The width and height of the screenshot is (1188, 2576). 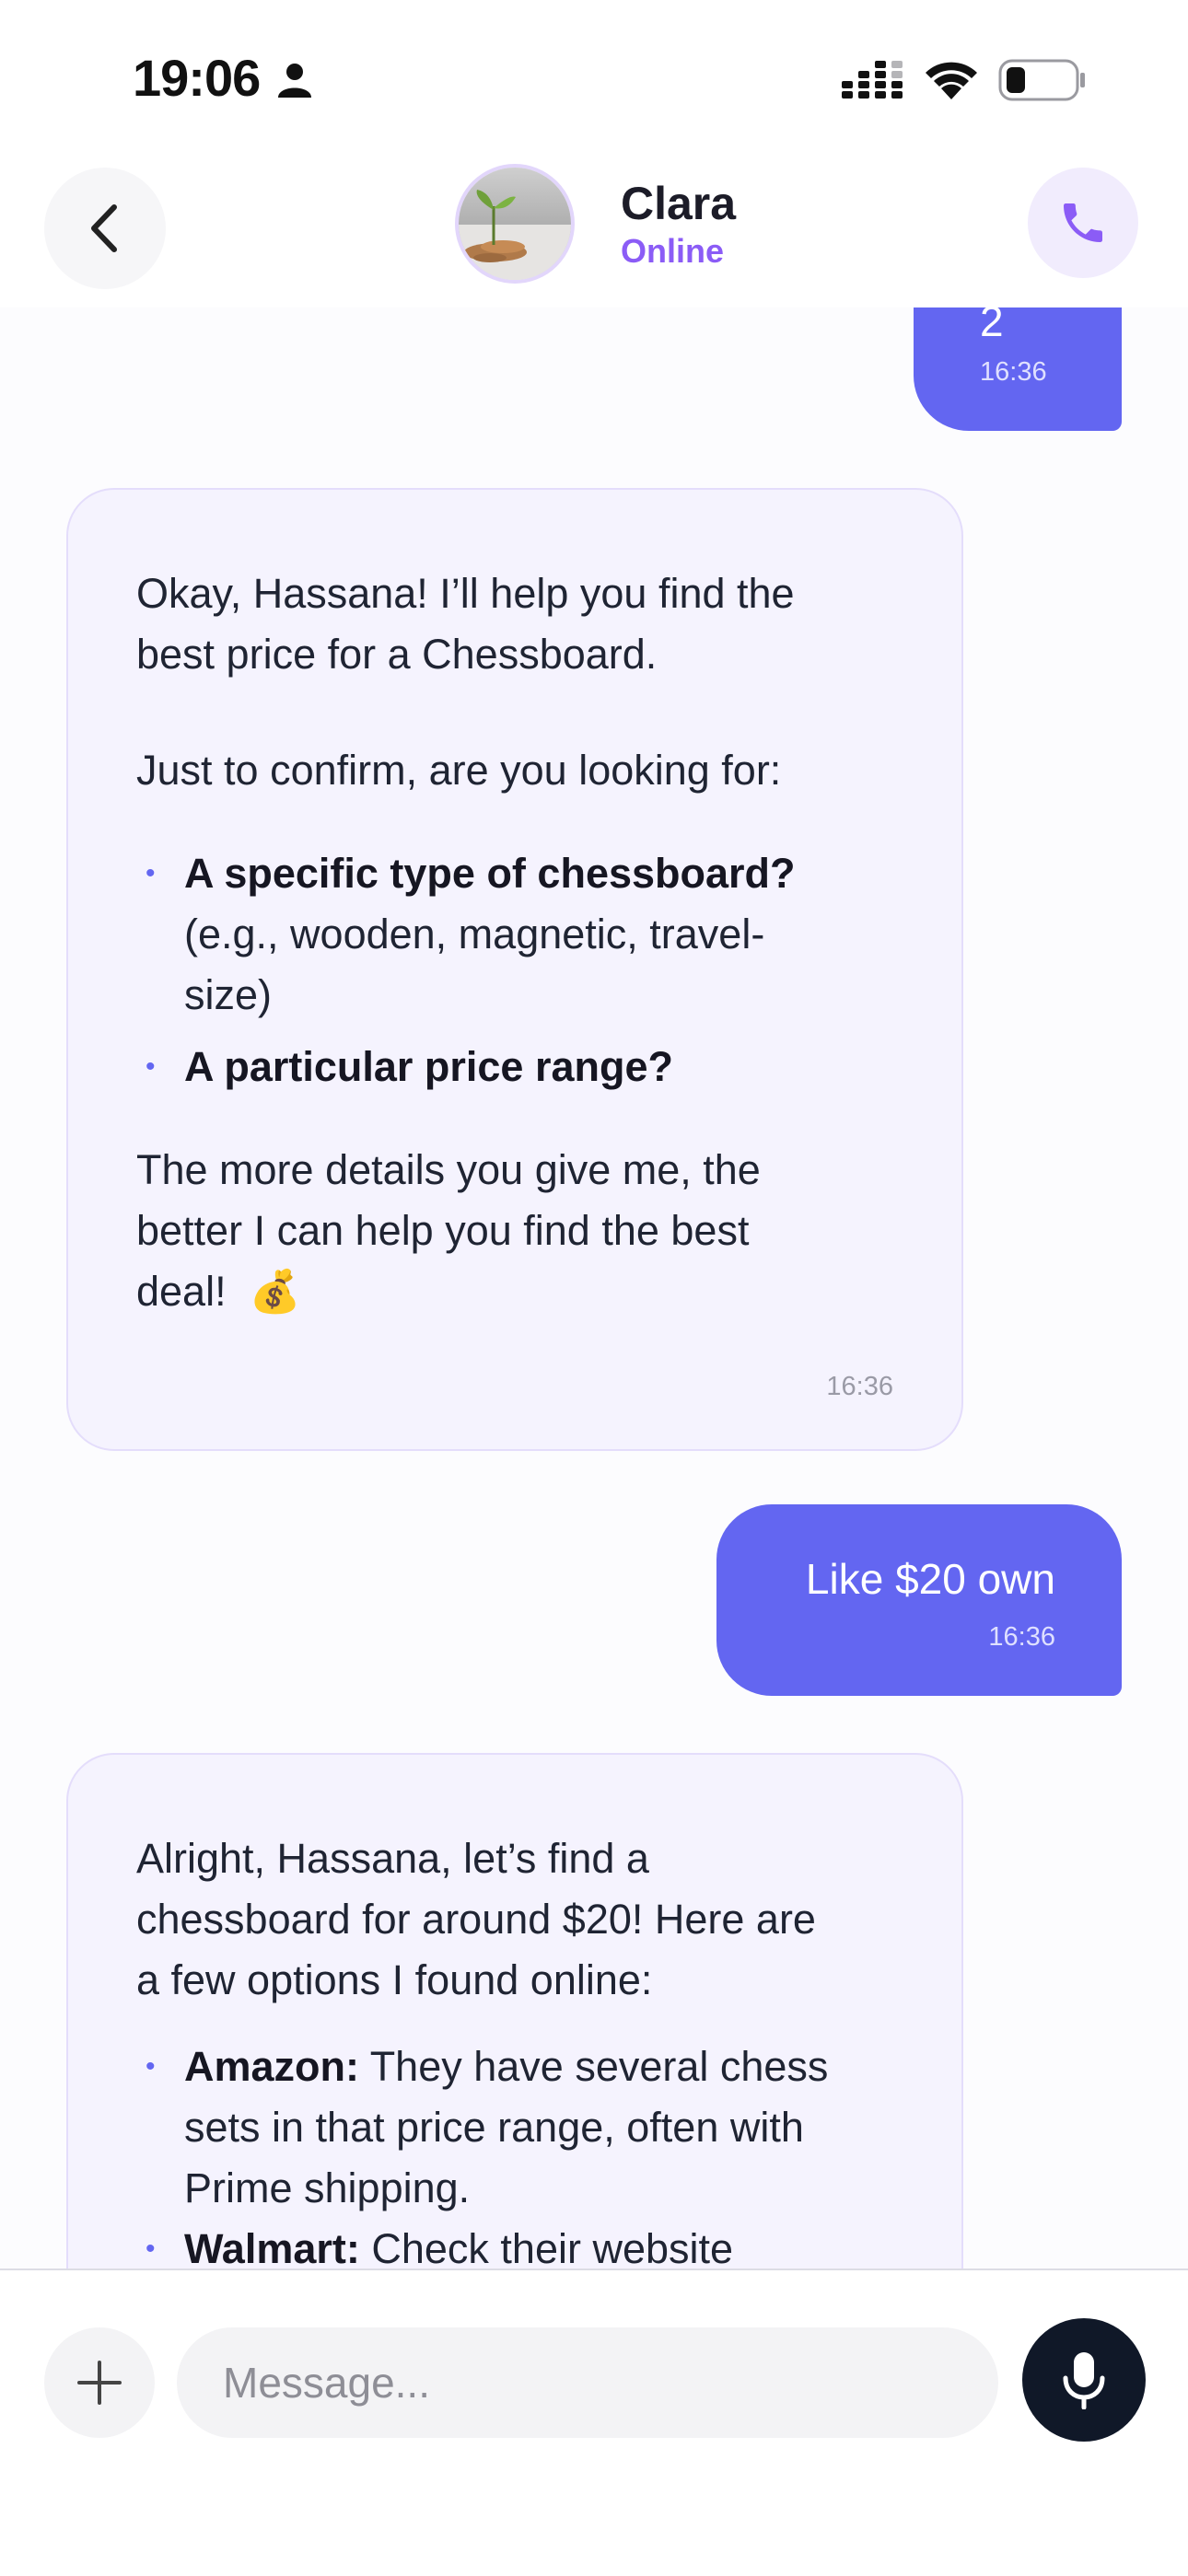 I want to click on microphone-button, so click(x=1084, y=2380).